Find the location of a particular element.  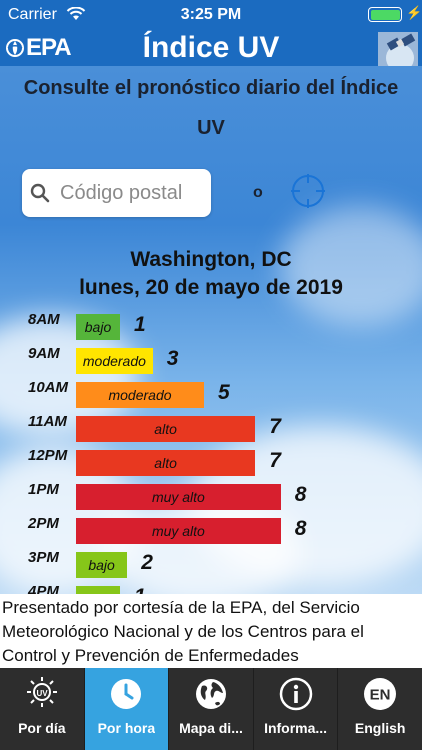

hour-label: 12PM is located at coordinates (48, 455).